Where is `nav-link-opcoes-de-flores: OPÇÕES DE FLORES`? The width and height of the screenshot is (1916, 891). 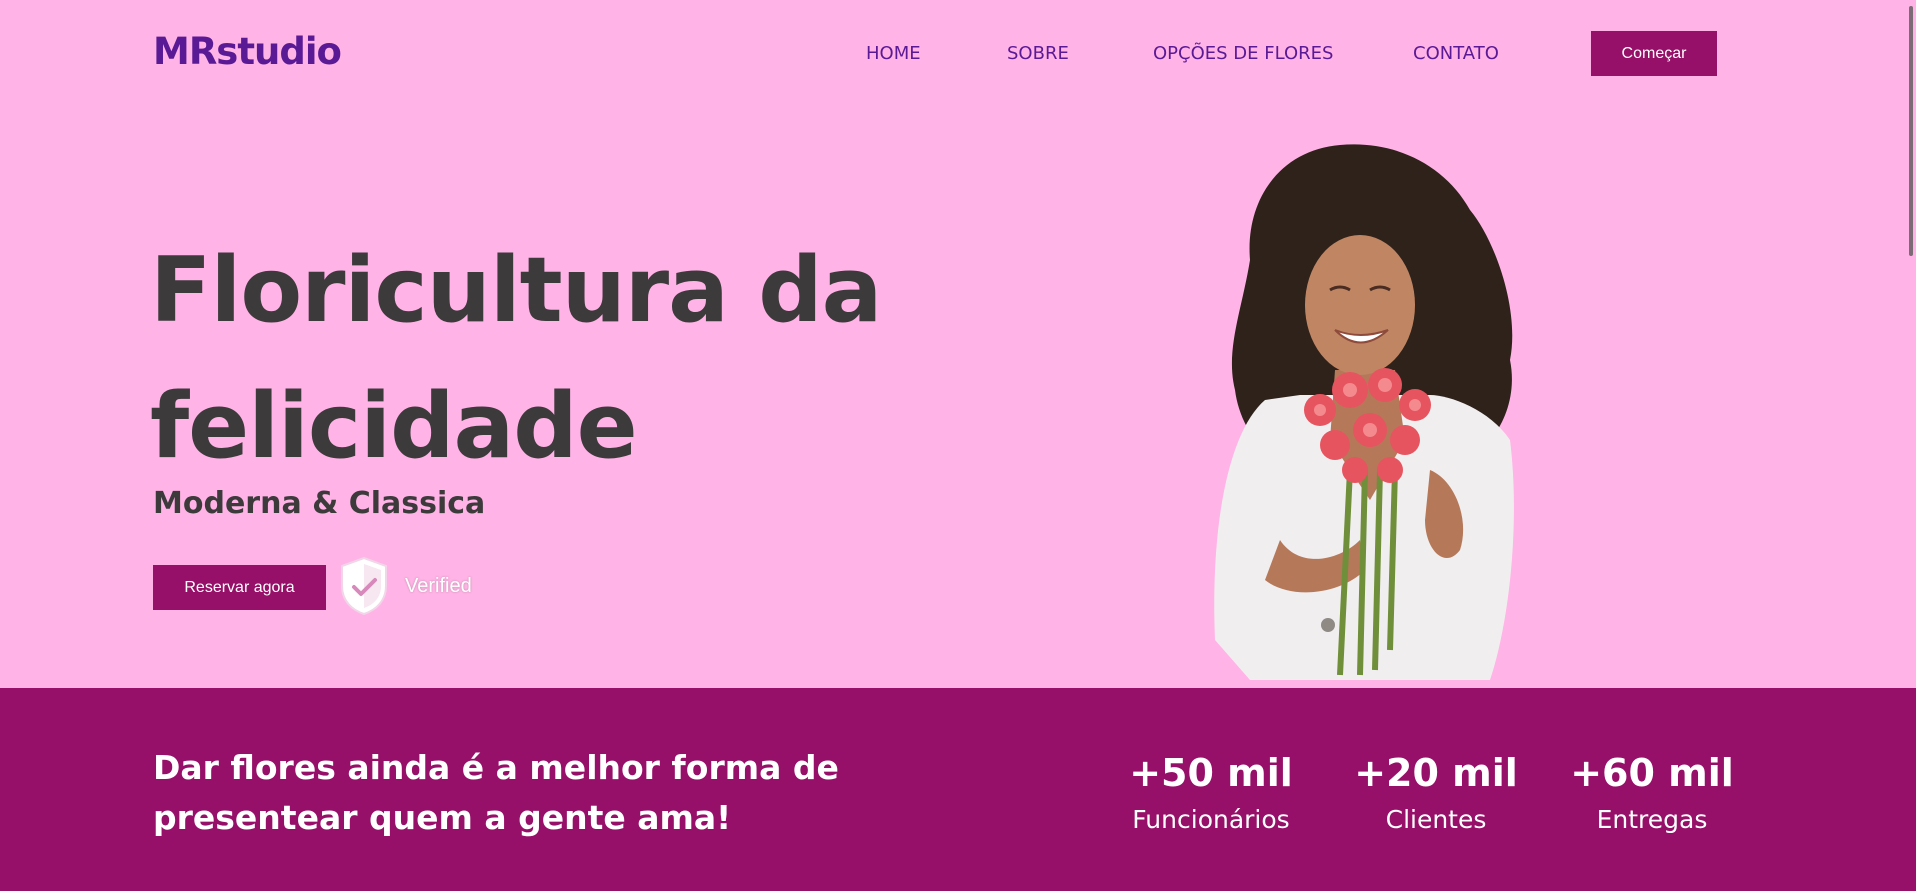 nav-link-opcoes-de-flores: OPÇÕES DE FLORES is located at coordinates (1243, 53).